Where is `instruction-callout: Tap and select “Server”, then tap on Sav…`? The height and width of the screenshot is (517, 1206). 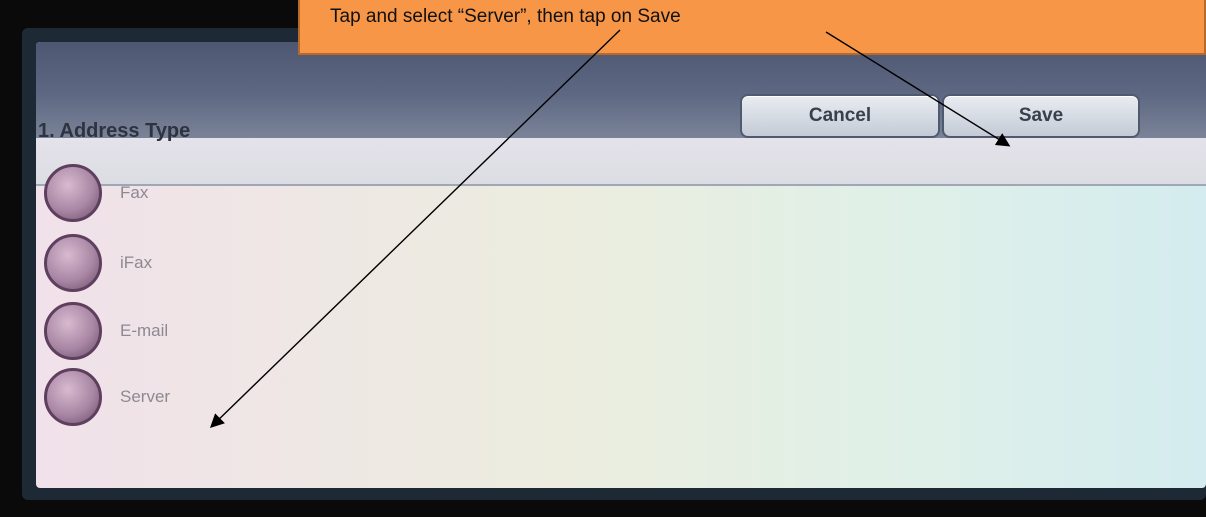
instruction-callout: Tap and select “Server”, then tap on Sav… is located at coordinates (752, 27).